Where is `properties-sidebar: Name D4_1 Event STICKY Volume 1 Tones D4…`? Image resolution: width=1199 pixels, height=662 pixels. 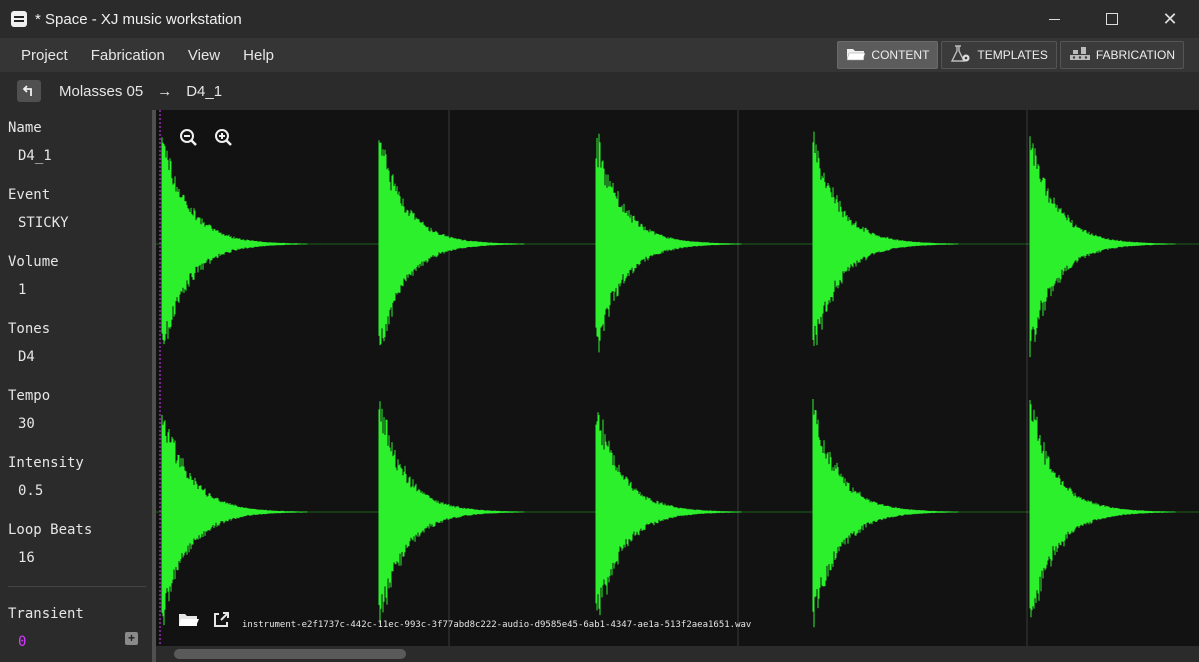 properties-sidebar: Name D4_1 Event STICKY Volume 1 Tones D4… is located at coordinates (76, 386).